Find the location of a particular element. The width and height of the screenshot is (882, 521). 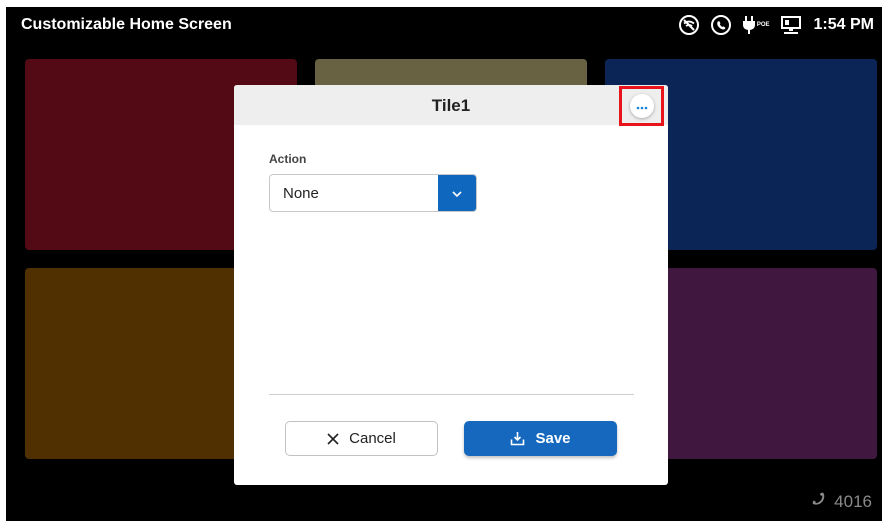

poe-label: POE is located at coordinates (763, 25).